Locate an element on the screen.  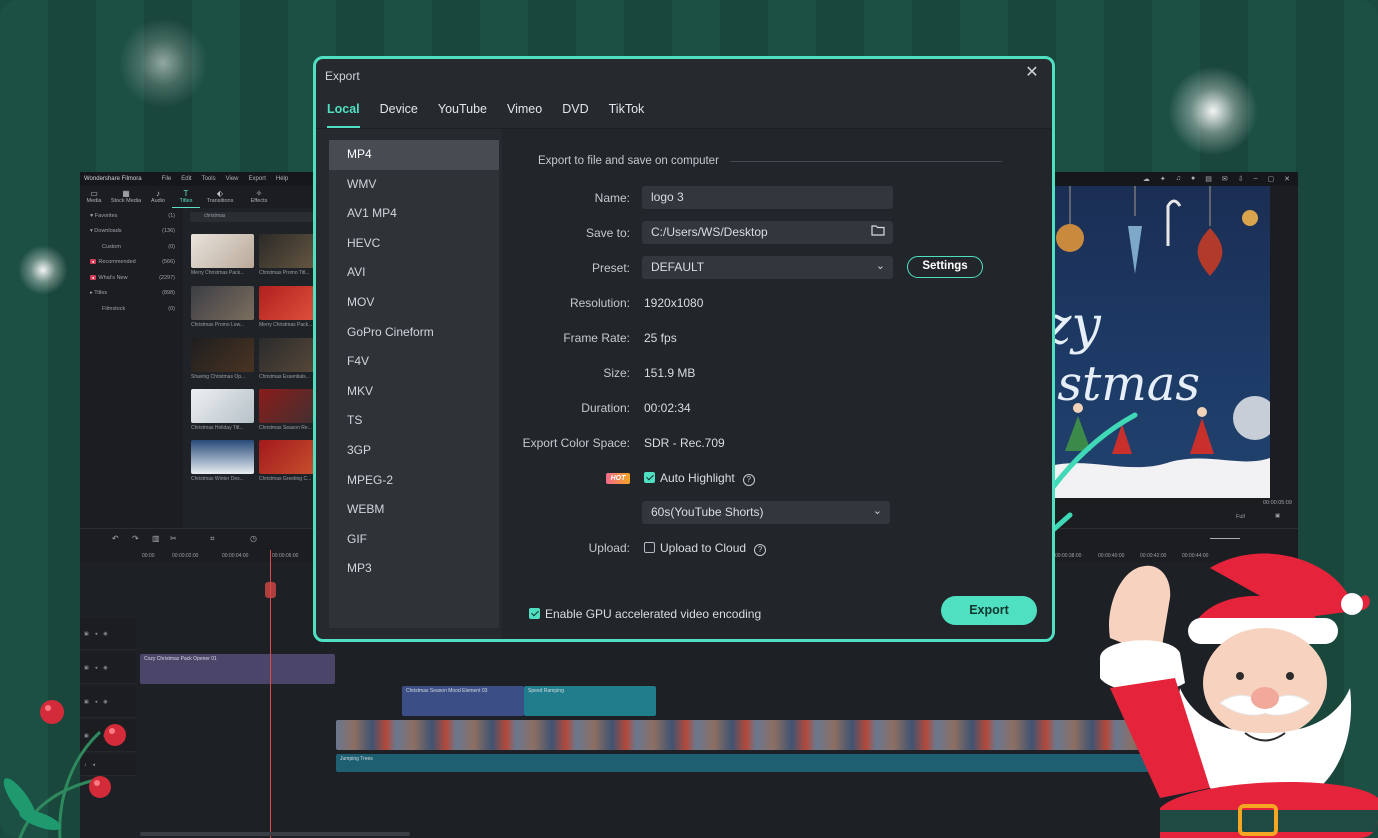
quality-select: Full is located at coordinates (1240, 517).